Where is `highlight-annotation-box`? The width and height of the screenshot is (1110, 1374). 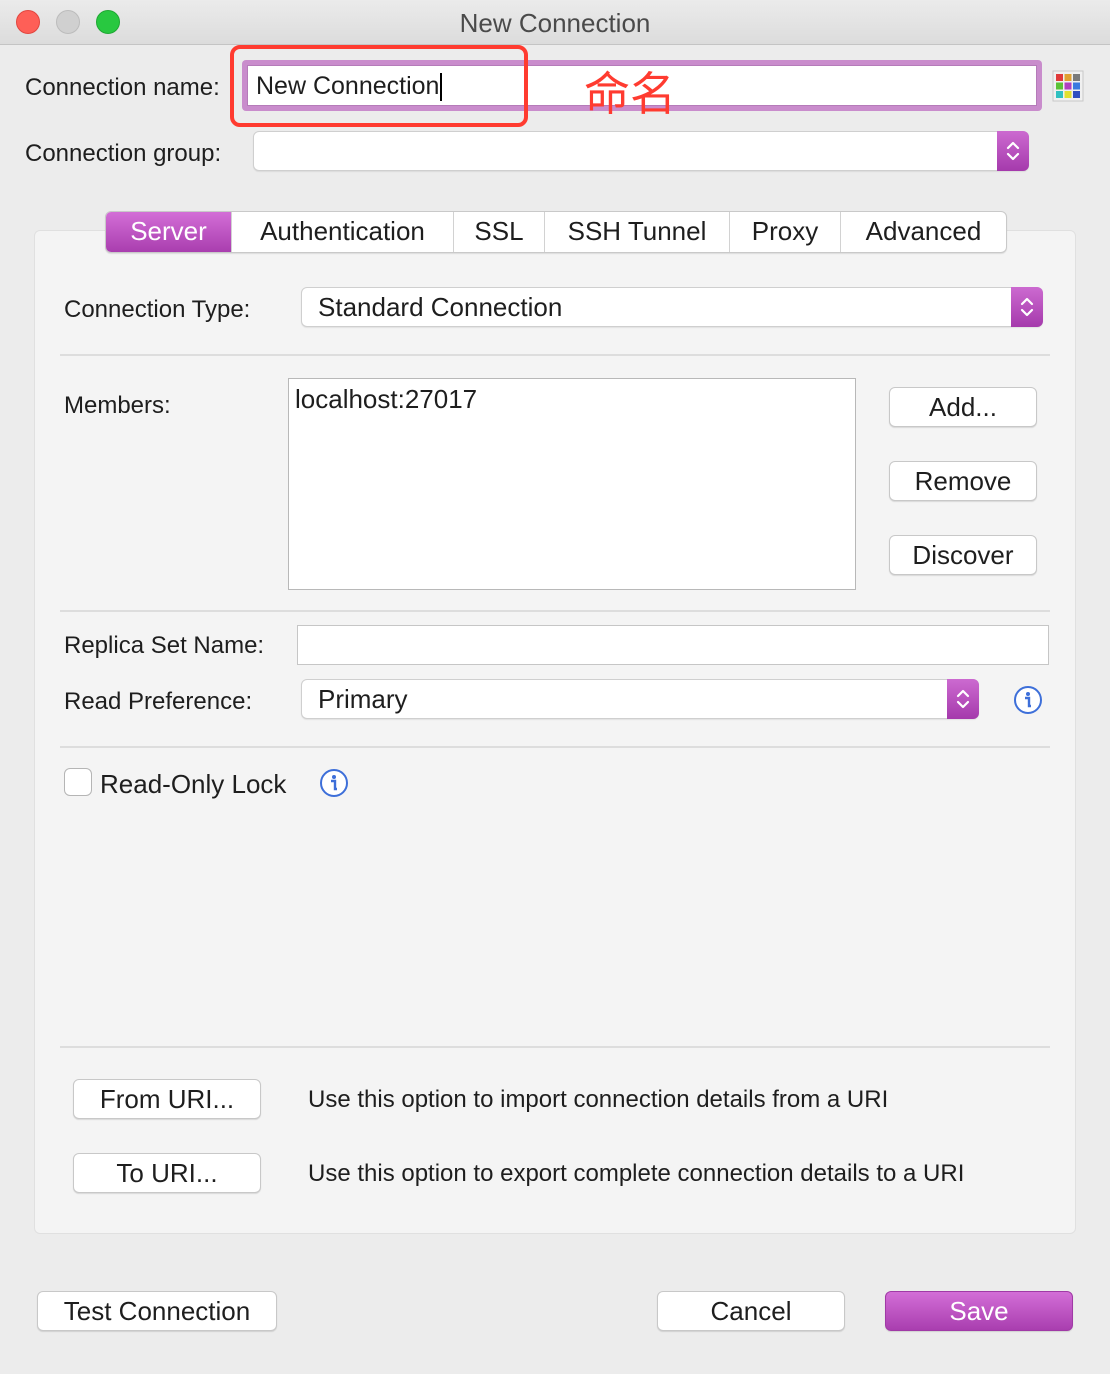 highlight-annotation-box is located at coordinates (379, 86).